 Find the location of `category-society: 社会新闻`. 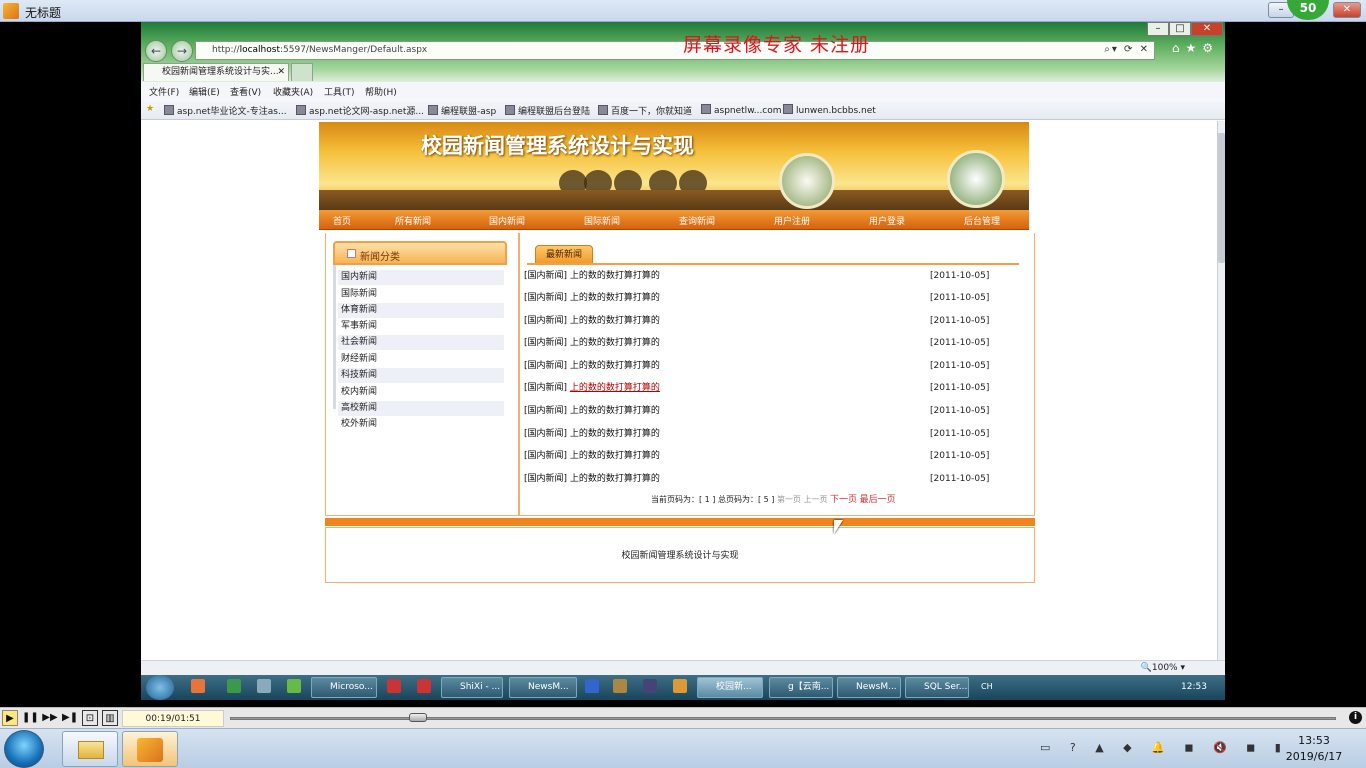

category-society: 社会新闻 is located at coordinates (421, 342).